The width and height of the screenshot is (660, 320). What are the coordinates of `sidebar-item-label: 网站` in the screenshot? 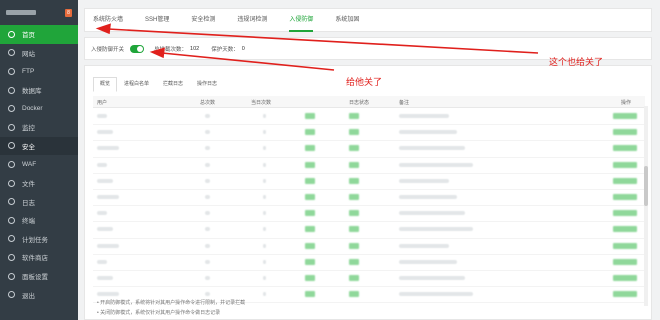 It's located at (28, 54).